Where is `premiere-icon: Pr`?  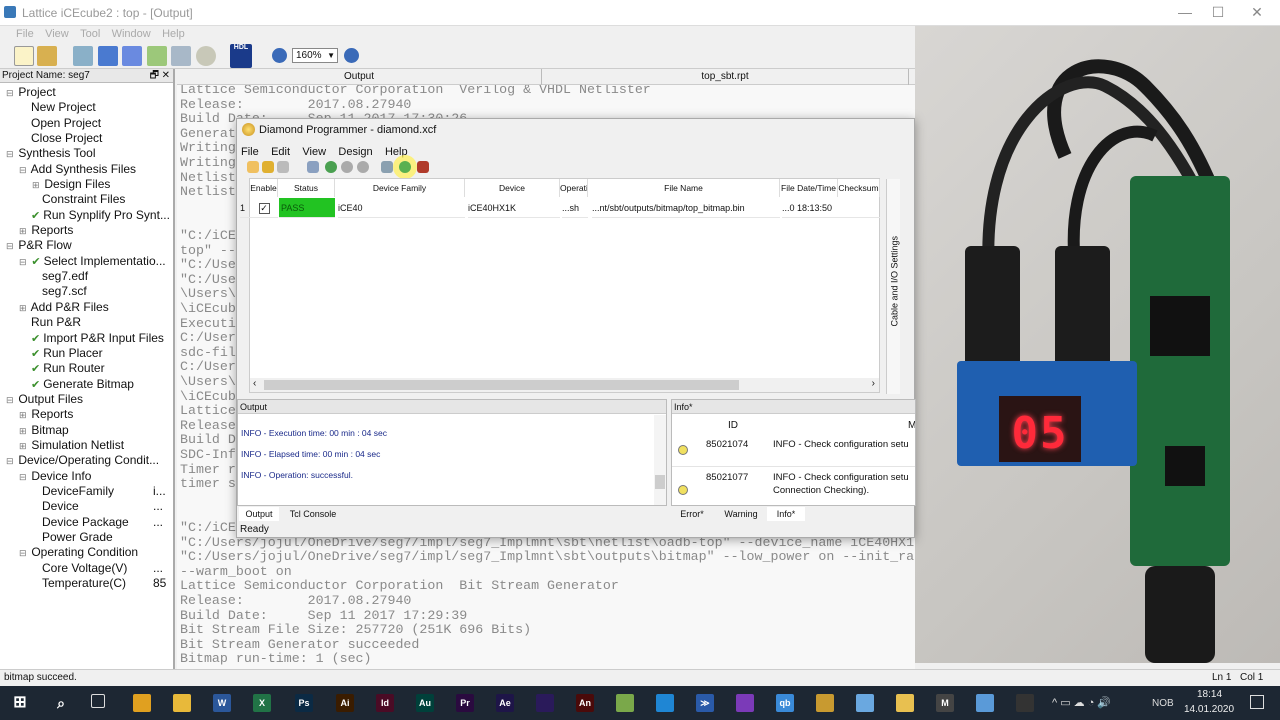 premiere-icon: Pr is located at coordinates (465, 703).